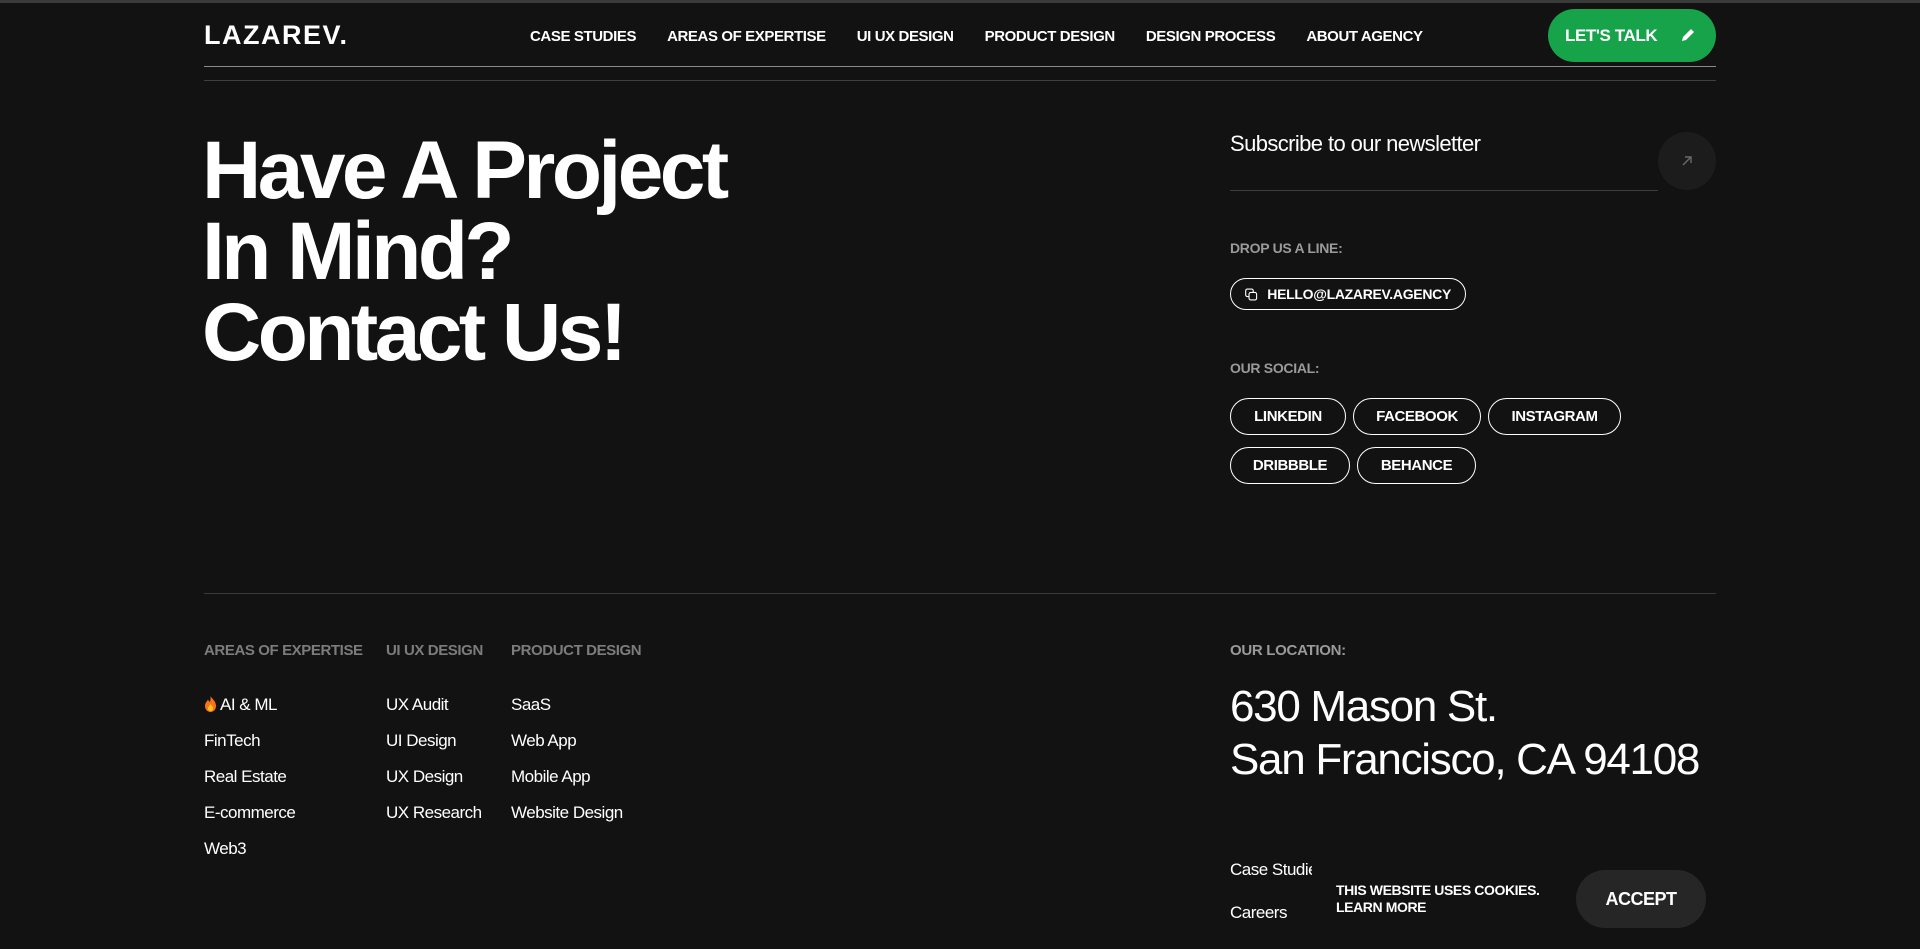 This screenshot has width=1920, height=949. Describe the element at coordinates (960, 593) in the screenshot. I see `footer-divider` at that location.